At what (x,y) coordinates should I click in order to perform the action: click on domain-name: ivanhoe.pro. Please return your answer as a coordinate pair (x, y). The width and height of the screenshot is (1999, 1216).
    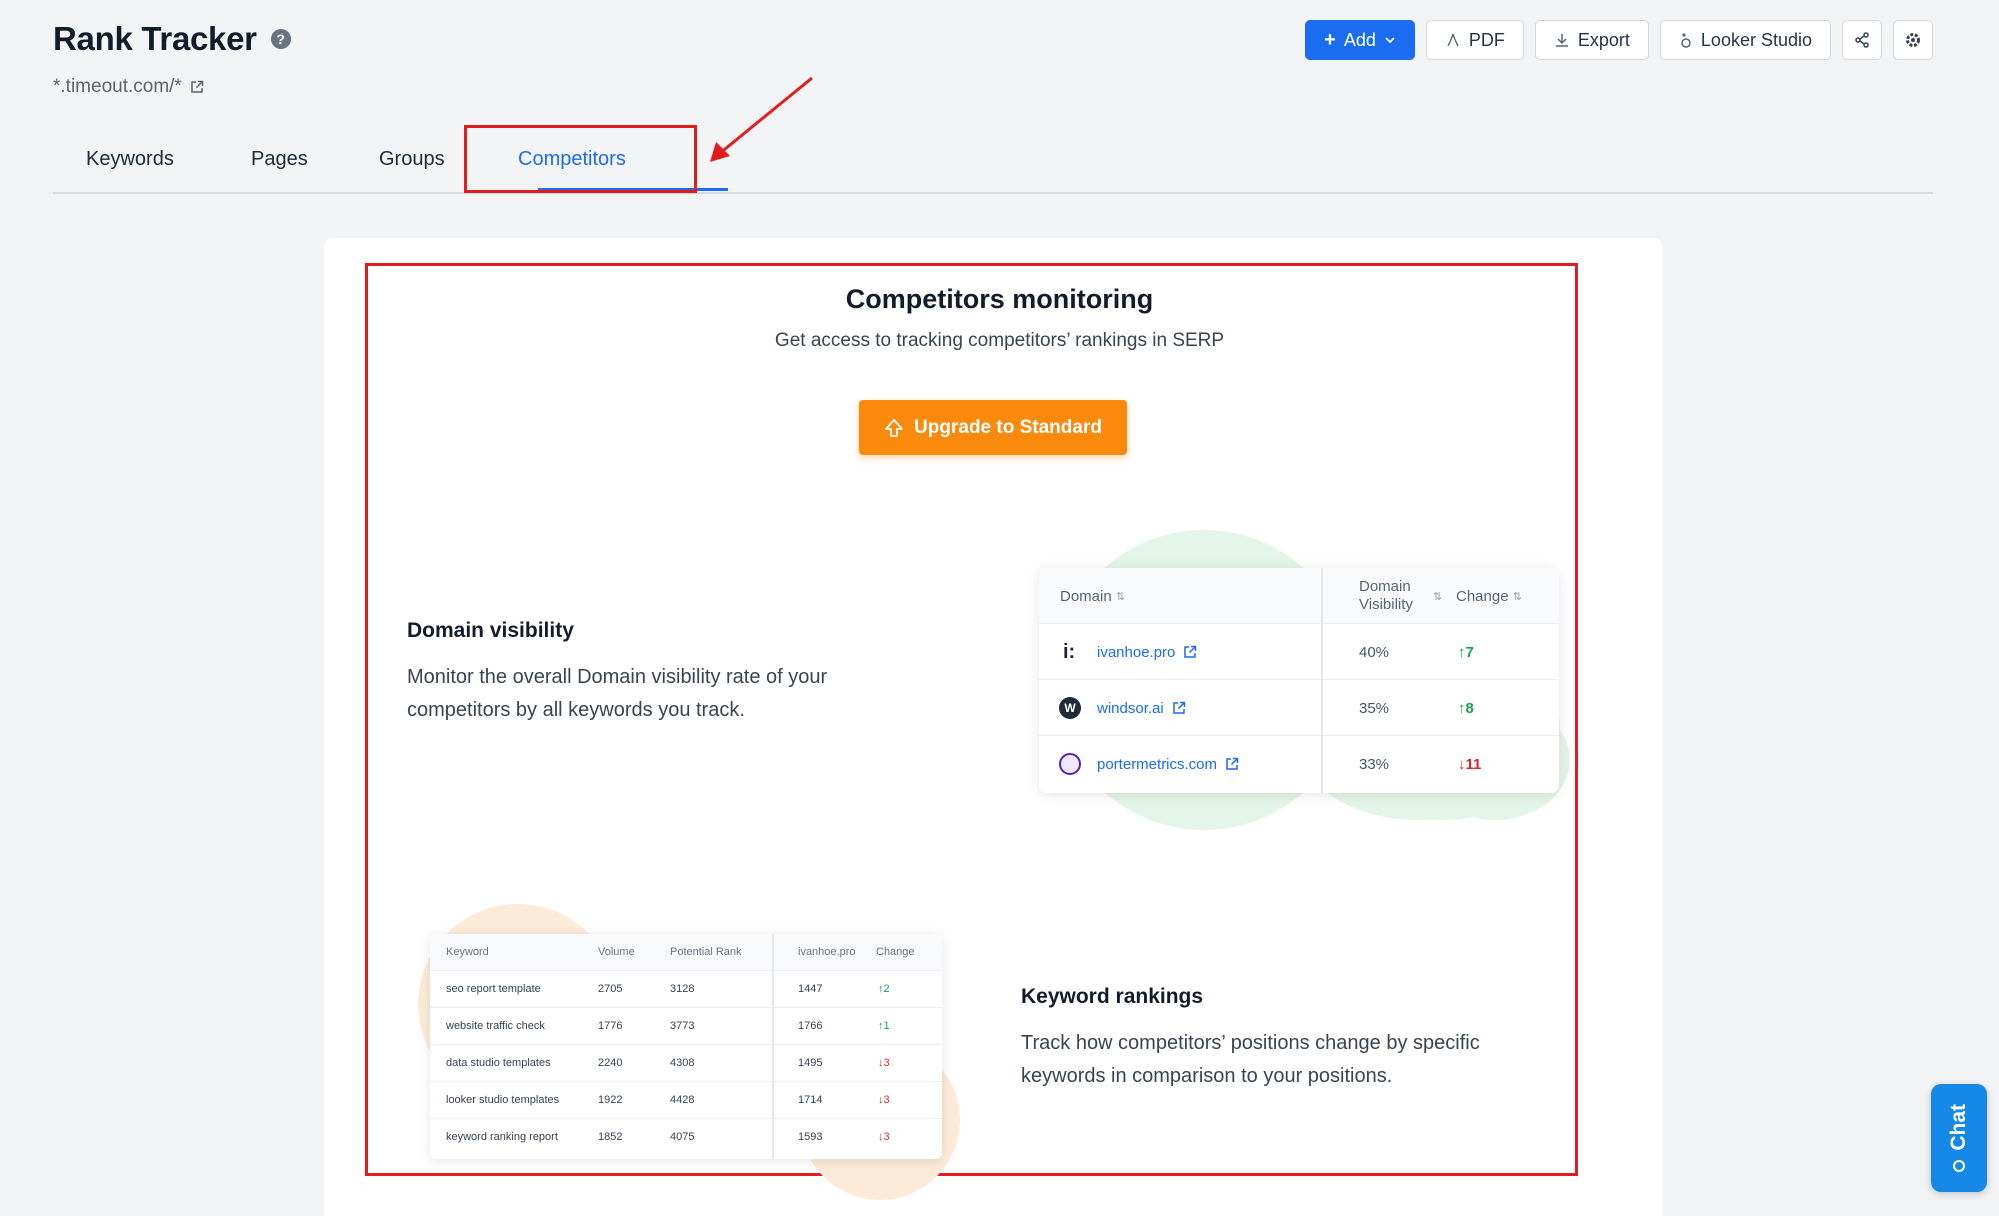
    Looking at the image, I should click on (1136, 652).